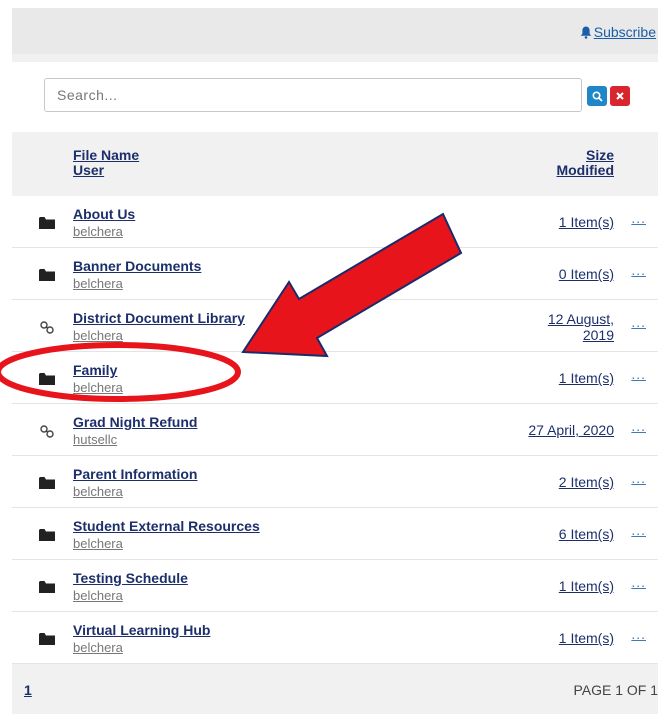 This screenshot has width=658, height=714. Describe the element at coordinates (585, 32) in the screenshot. I see `bell-icon` at that location.